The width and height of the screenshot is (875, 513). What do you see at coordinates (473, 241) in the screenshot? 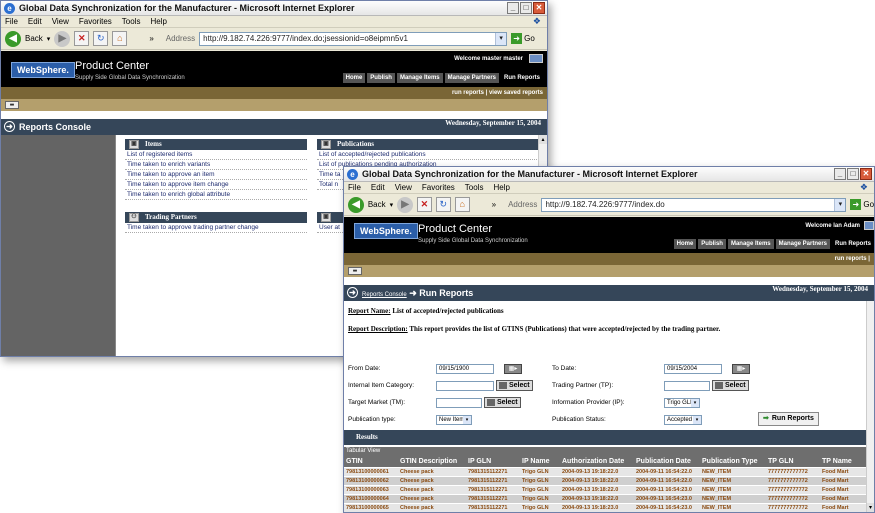
I see `product-subtitle: Supply Side Global Data Synchronization` at bounding box center [473, 241].